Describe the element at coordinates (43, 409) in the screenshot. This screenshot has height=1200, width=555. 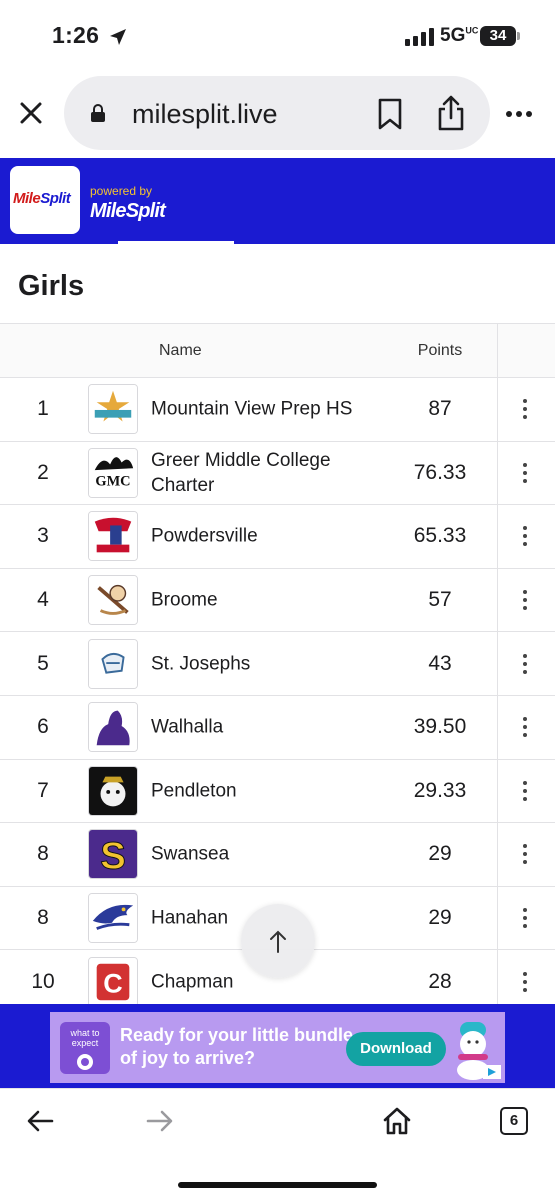
I see `place-cell: 1` at that location.